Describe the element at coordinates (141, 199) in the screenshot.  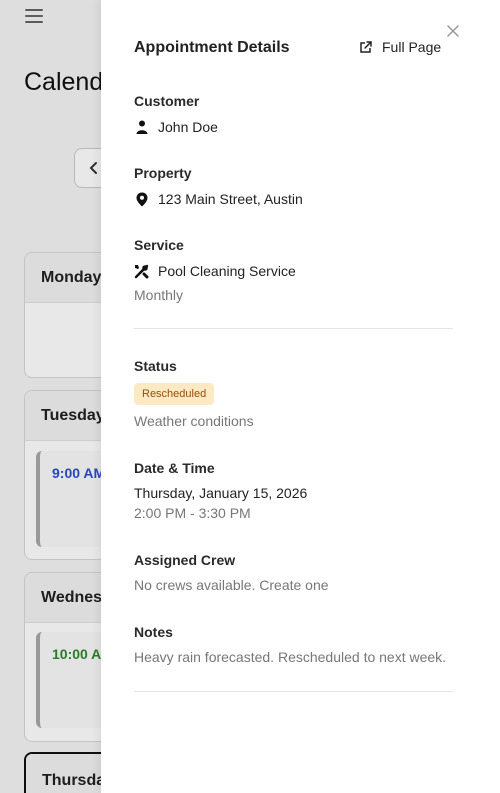
I see `map-pin-icon` at that location.